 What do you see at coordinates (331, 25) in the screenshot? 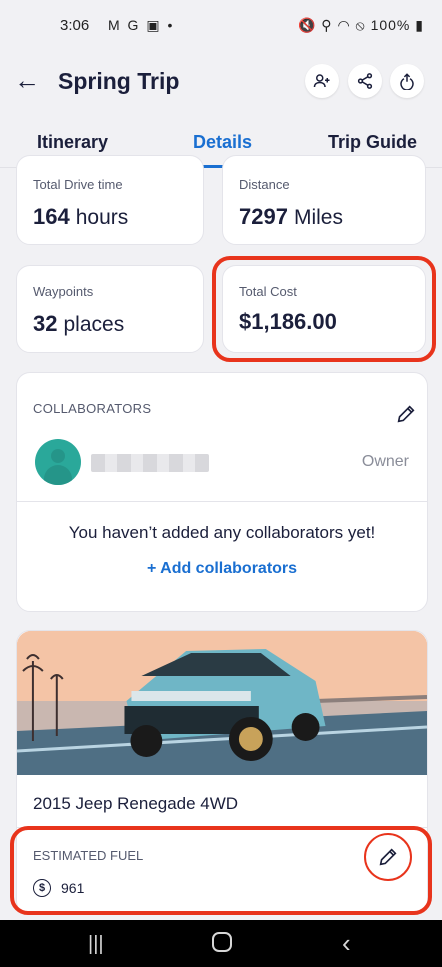
I see `system-status-icons: 🔇 ⚲ ◠ ⦸` at bounding box center [331, 25].